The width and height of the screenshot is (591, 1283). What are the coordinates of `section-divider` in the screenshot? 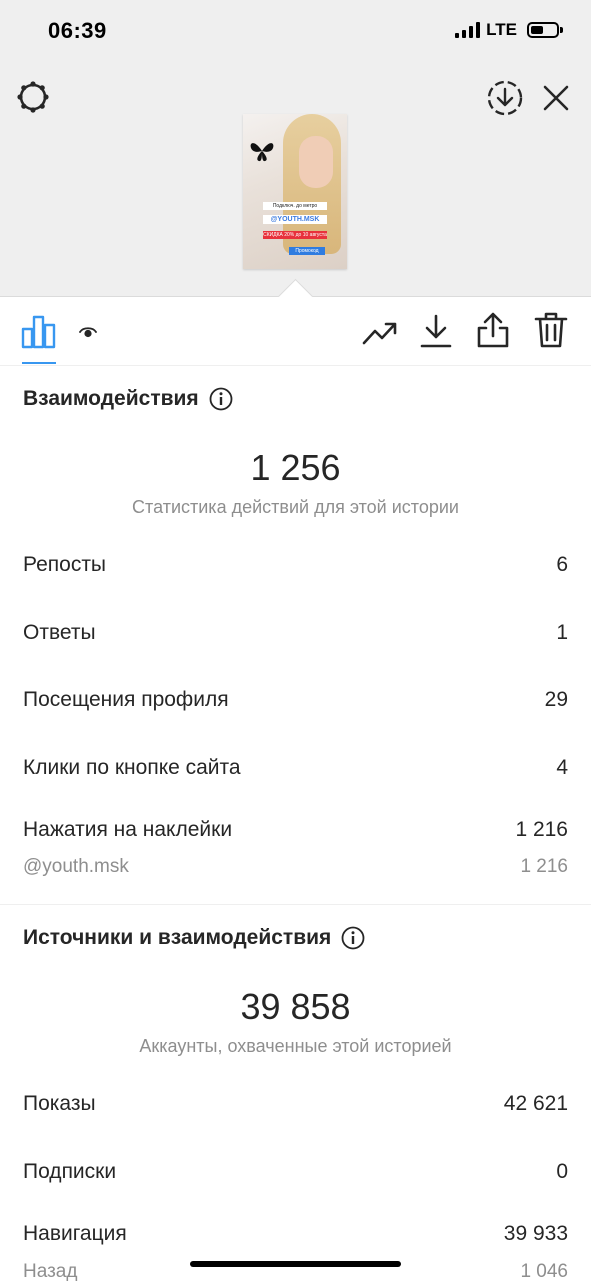 It's located at (295, 904).